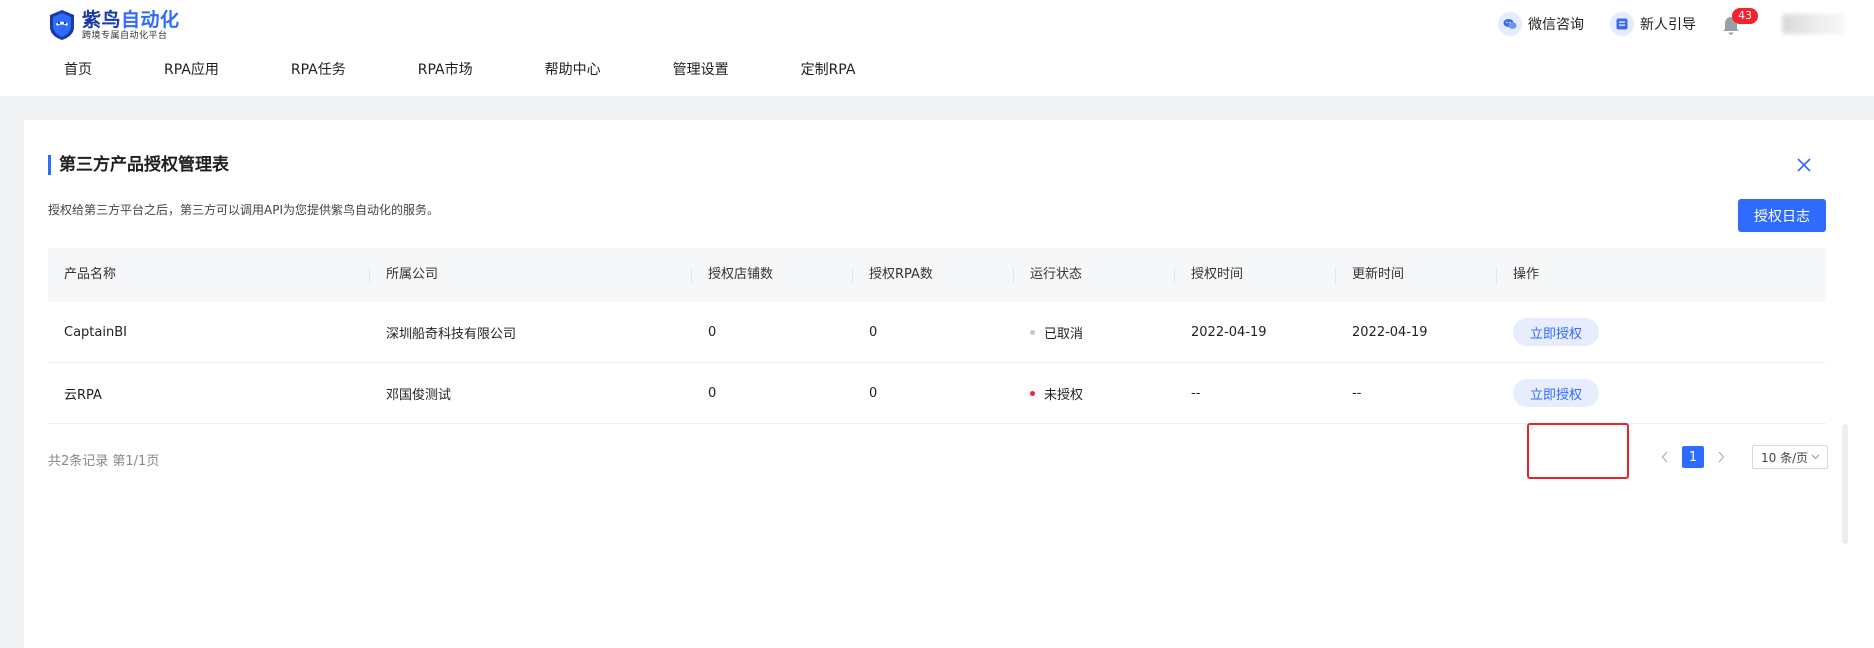 The image size is (1874, 648). What do you see at coordinates (243, 210) in the screenshot?
I see `panel-description: 授权给第三方平台之后，第三方可以调用API为您提供紫鸟自动化的服务。` at bounding box center [243, 210].